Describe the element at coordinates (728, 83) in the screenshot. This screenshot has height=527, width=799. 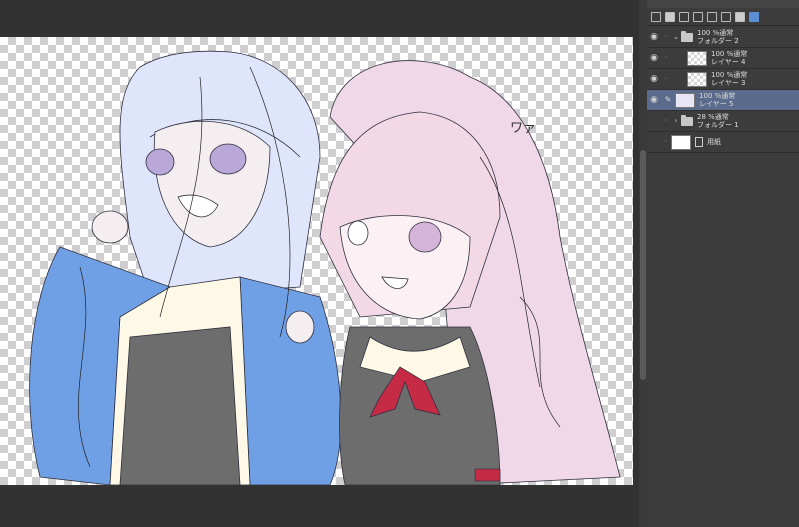
I see `layer-name: レイヤー 3` at that location.